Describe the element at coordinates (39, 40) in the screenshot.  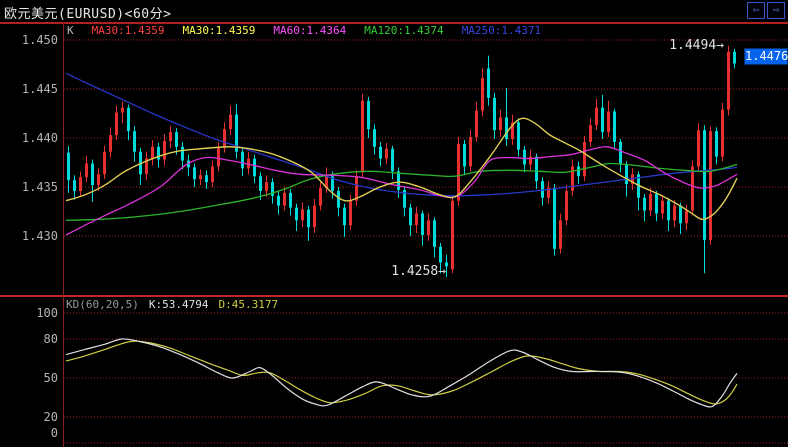
I see `y-axis-label: 1.450` at that location.